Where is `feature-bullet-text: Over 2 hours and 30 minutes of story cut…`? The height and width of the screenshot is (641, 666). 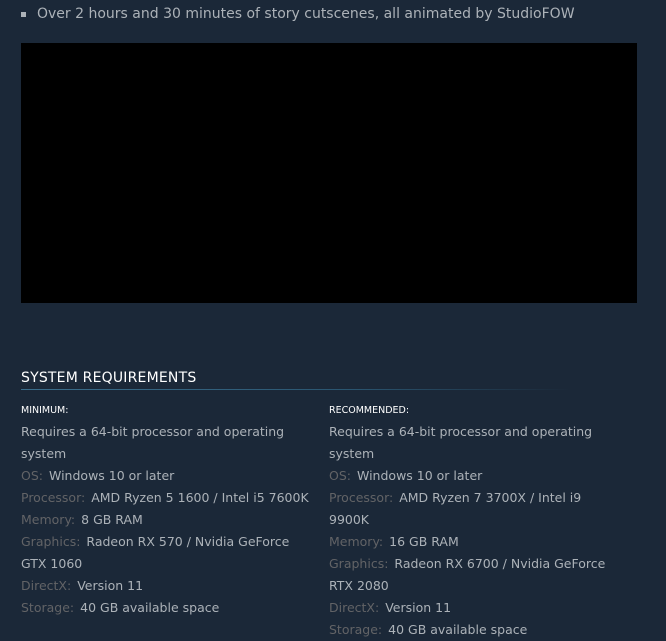
feature-bullet-text: Over 2 hours and 30 minutes of story cut… is located at coordinates (306, 14).